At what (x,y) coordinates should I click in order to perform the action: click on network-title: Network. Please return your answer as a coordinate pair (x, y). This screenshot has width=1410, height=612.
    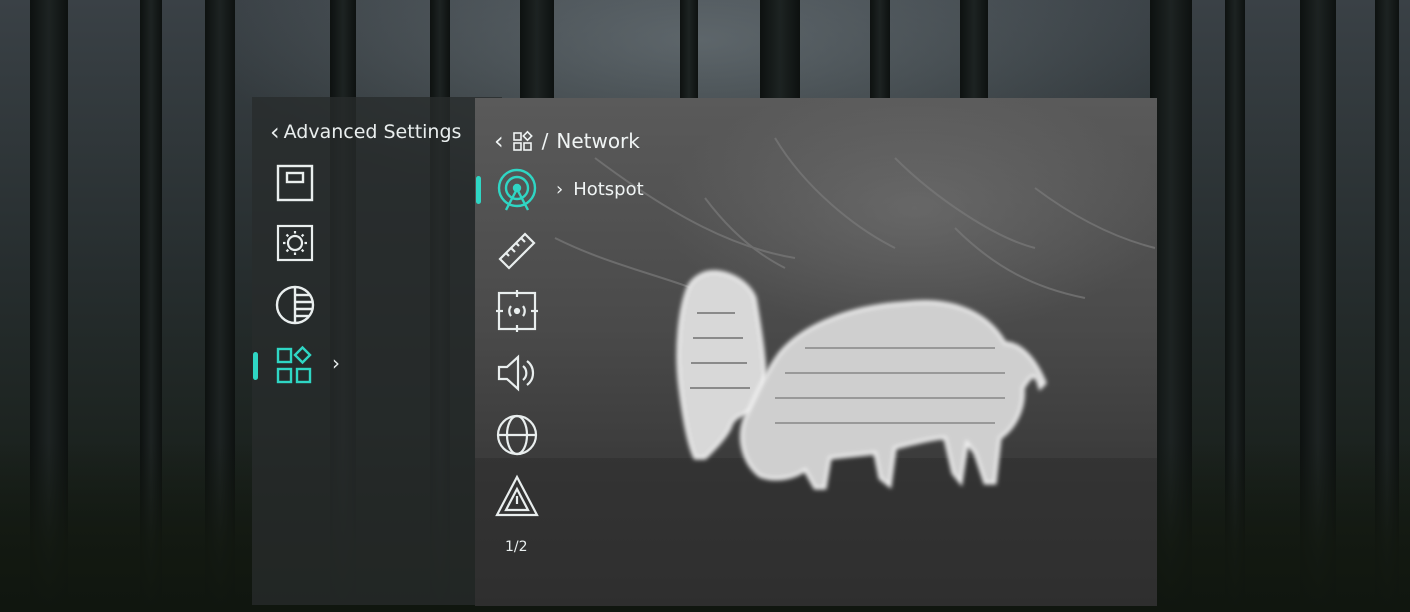
    Looking at the image, I should click on (598, 141).